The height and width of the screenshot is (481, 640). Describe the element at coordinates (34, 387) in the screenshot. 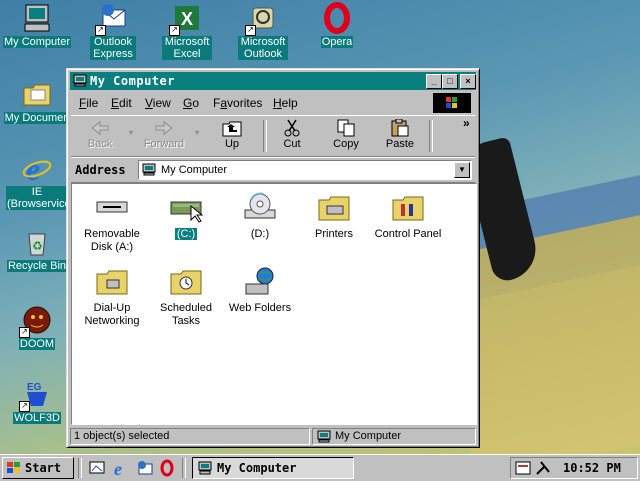

I see `svg-text: EG` at that location.